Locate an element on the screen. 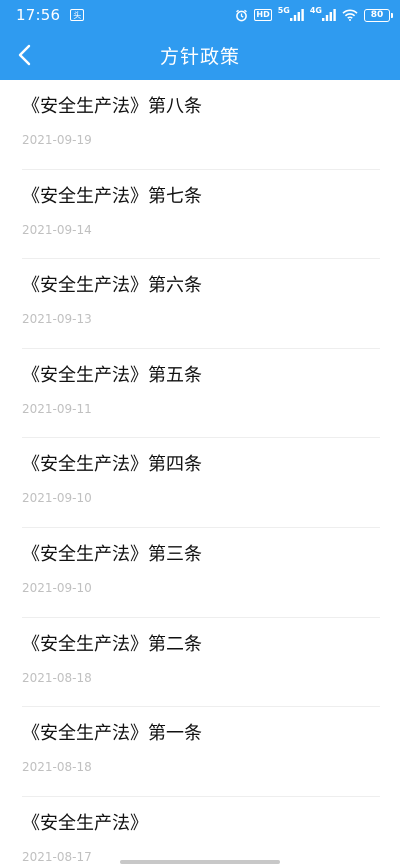 This screenshot has width=400, height=866. article-title: 《安全生产法》第七条 is located at coordinates (112, 196).